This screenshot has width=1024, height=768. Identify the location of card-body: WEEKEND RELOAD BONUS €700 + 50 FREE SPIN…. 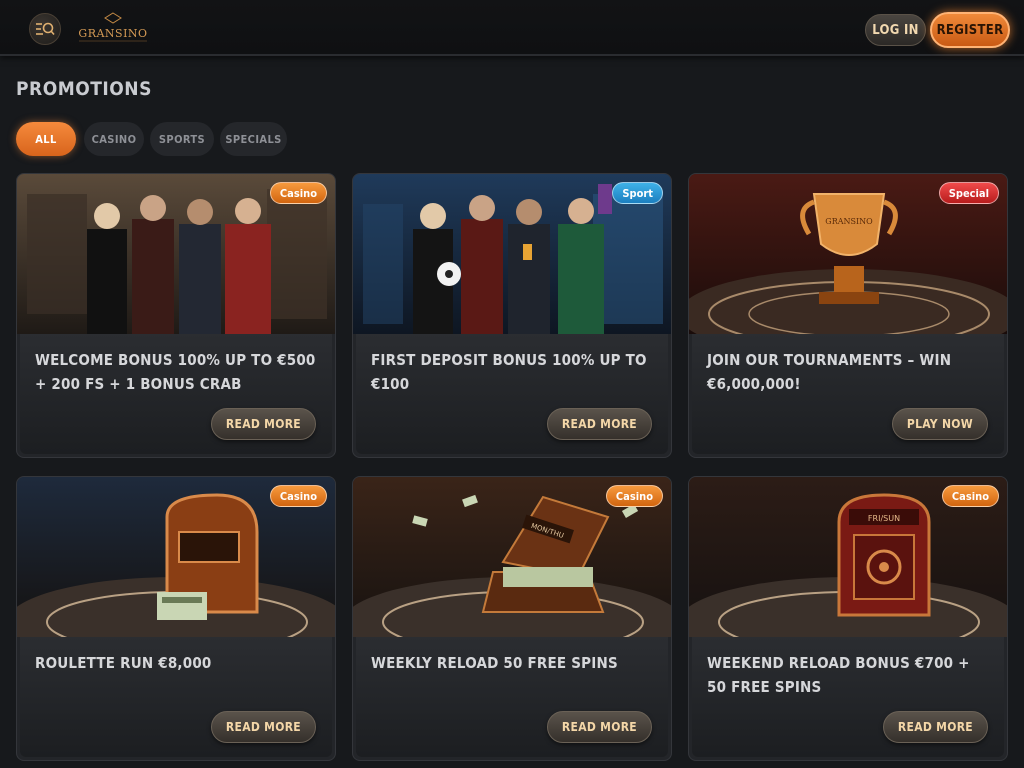
(848, 697).